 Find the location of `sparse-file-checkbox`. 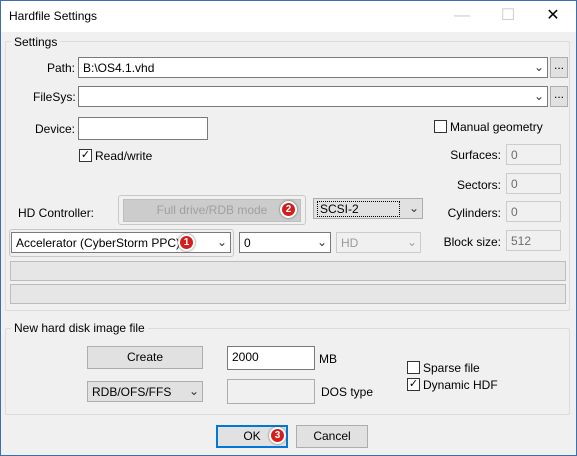

sparse-file-checkbox is located at coordinates (413, 367).